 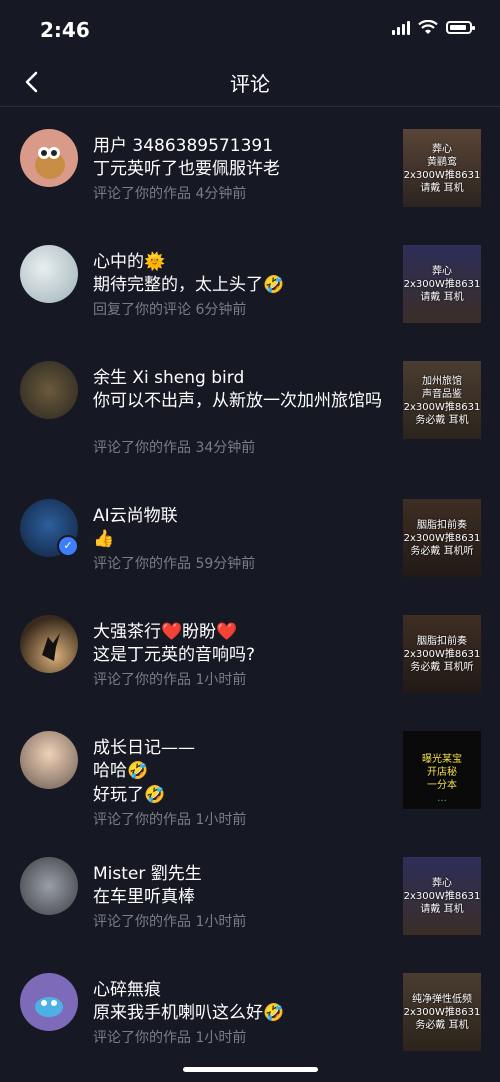 What do you see at coordinates (189, 1013) in the screenshot?
I see `comment-text: 原来我手机喇叭这么好🤣` at bounding box center [189, 1013].